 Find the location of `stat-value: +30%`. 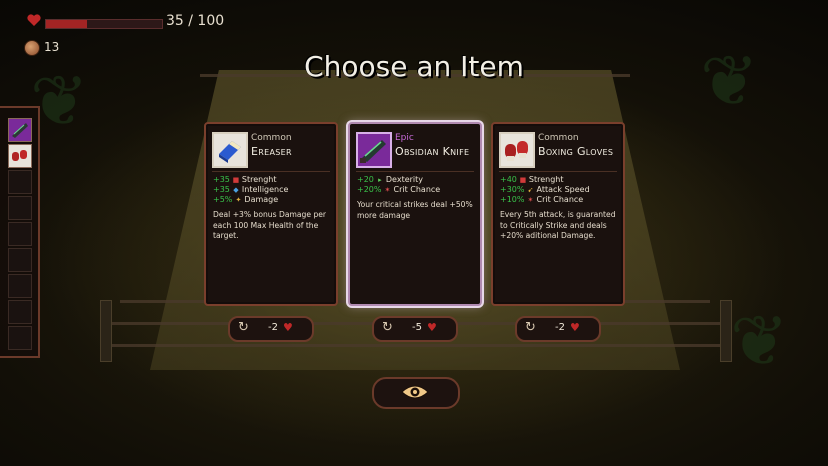

stat-value: +30% is located at coordinates (512, 189).